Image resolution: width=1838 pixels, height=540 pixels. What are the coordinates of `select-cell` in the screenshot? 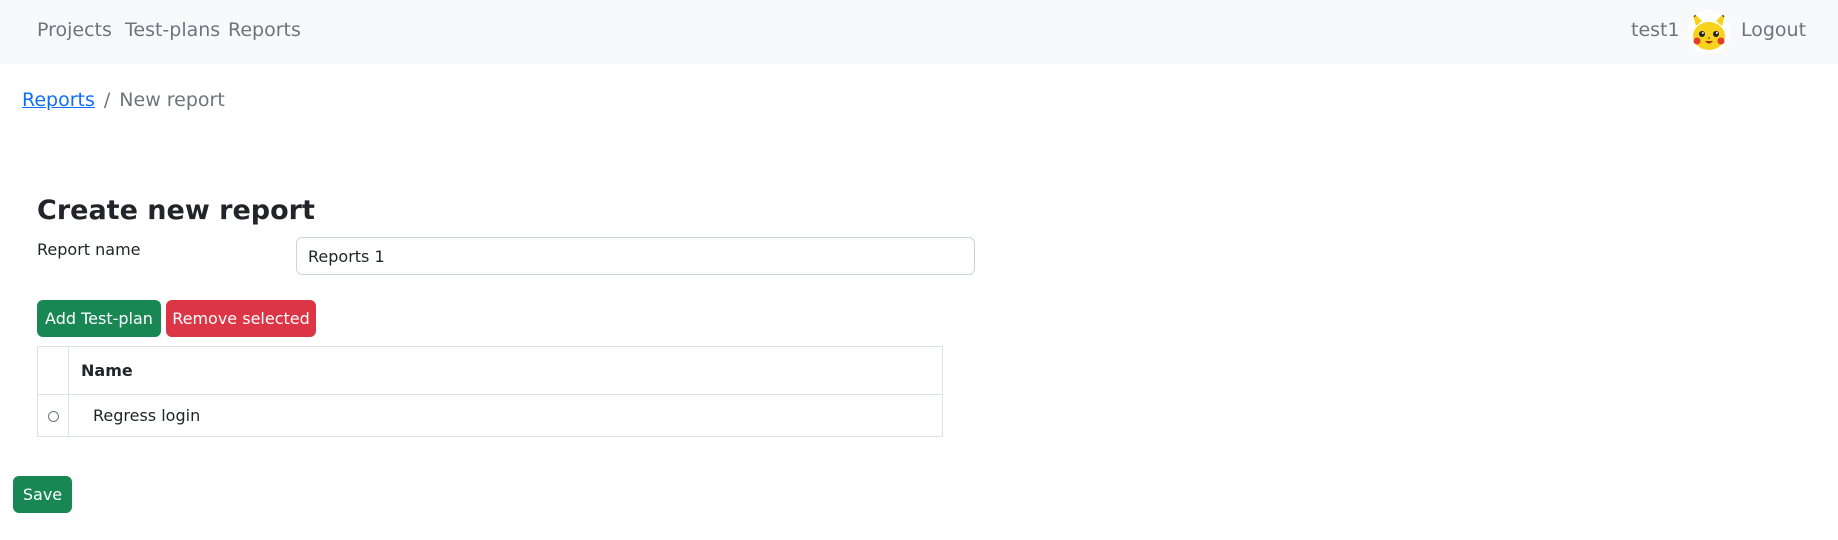 It's located at (53, 415).